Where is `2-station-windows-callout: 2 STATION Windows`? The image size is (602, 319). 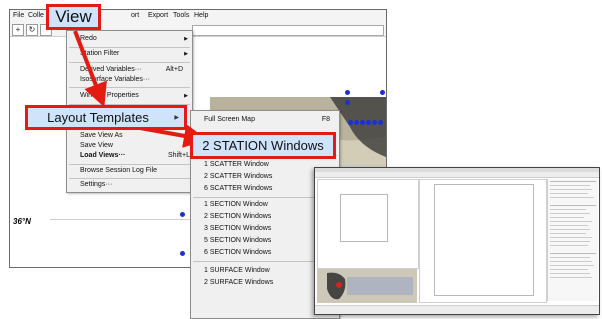 2-station-windows-callout: 2 STATION Windows is located at coordinates (263, 145).